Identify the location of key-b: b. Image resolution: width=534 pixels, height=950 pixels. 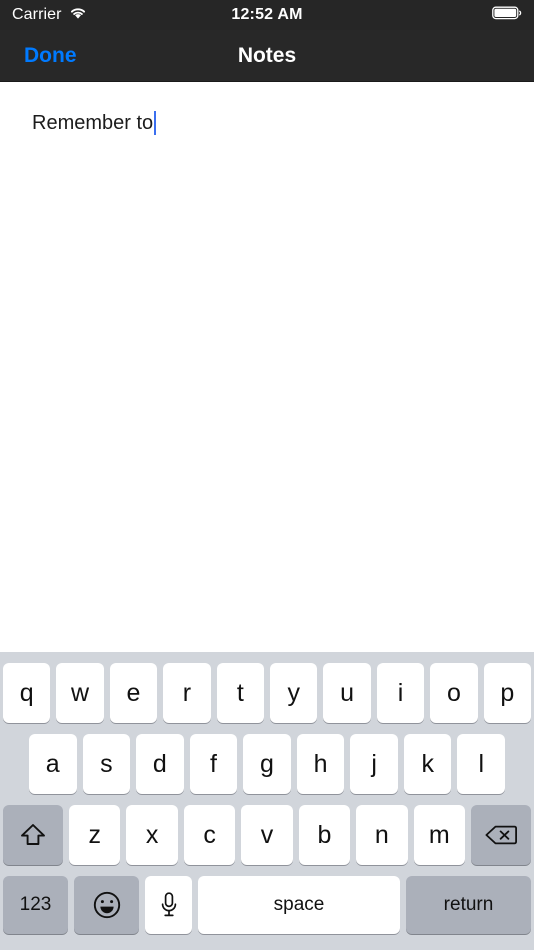
(324, 835).